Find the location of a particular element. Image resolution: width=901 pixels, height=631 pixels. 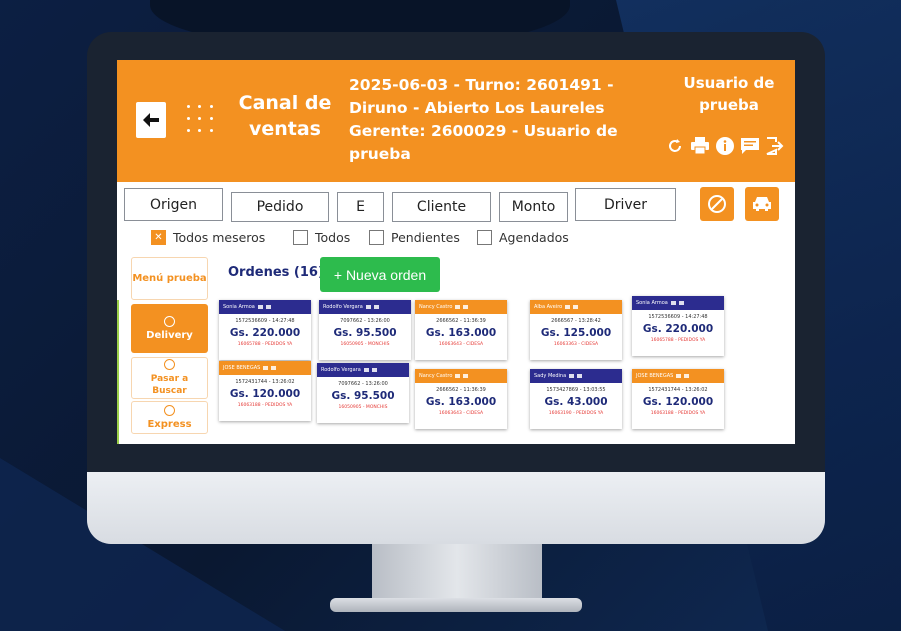

check-pendientes: Pendientes is located at coordinates (414, 237).